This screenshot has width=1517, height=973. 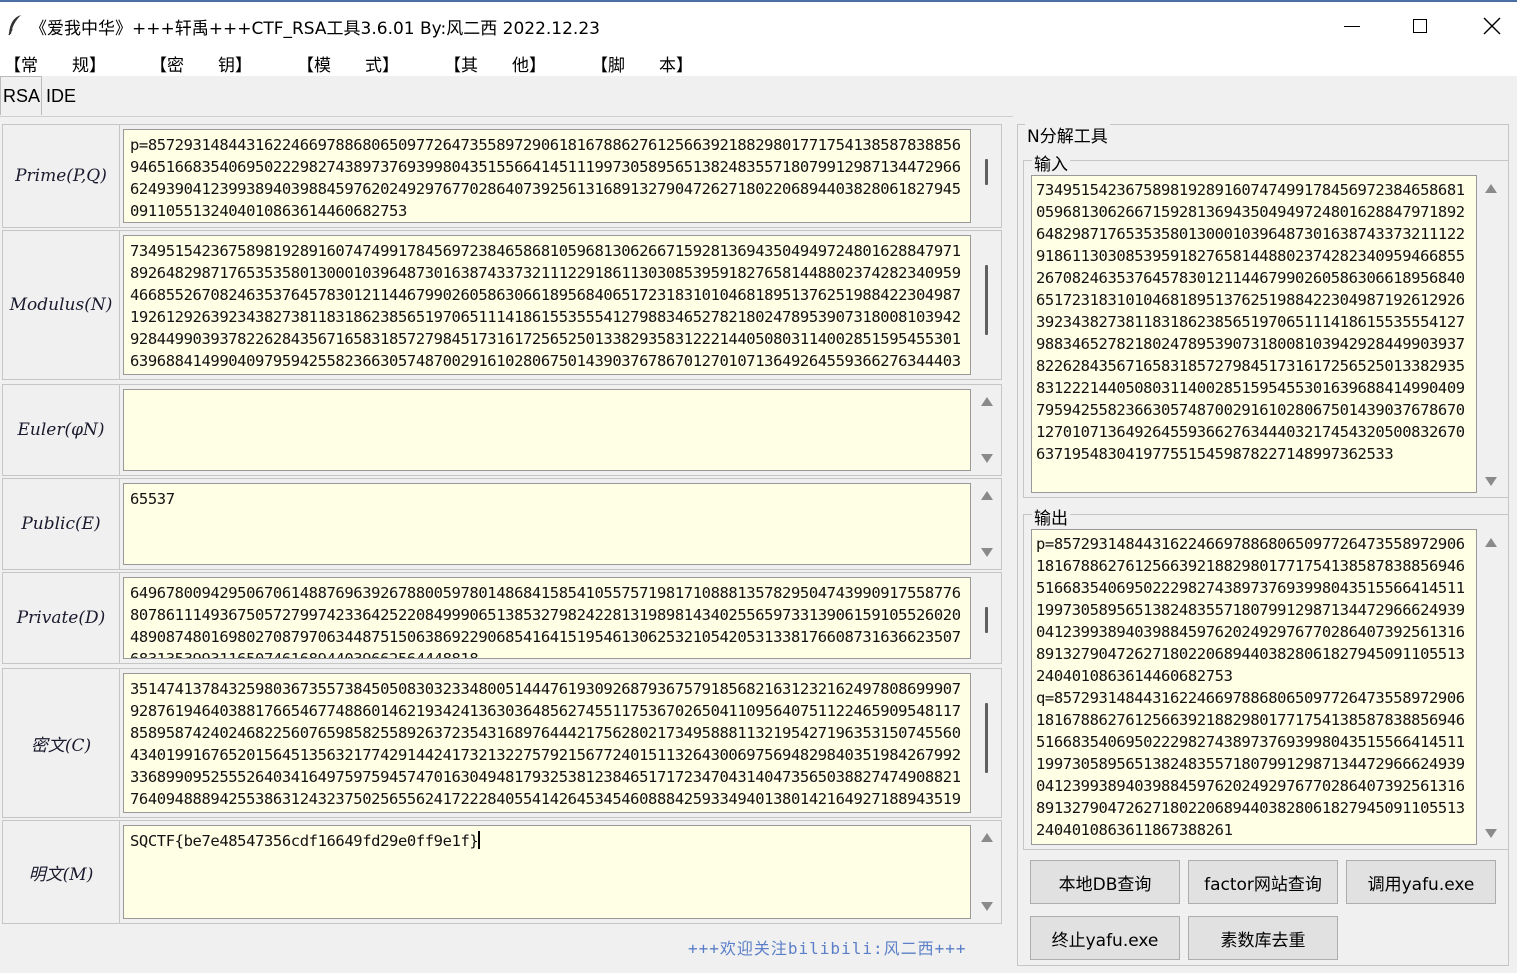 I want to click on modulus-scrollbar, so click(x=987, y=305).